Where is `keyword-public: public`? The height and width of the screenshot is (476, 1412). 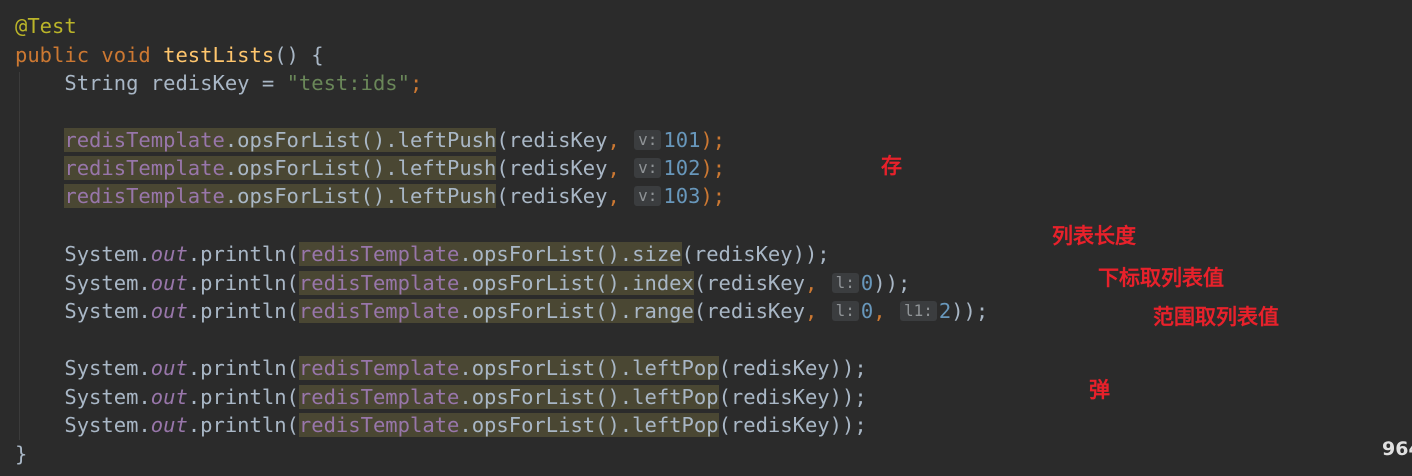
keyword-public: public is located at coordinates (52, 55).